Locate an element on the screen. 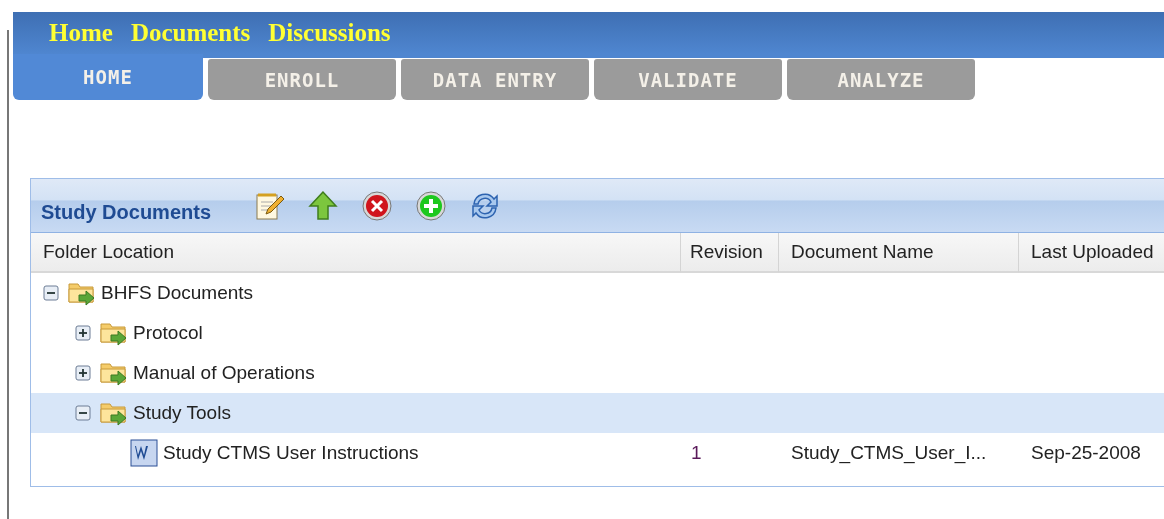 Image resolution: width=1164 pixels, height=519 pixels. tree-row: Study Tools is located at coordinates (597, 413).